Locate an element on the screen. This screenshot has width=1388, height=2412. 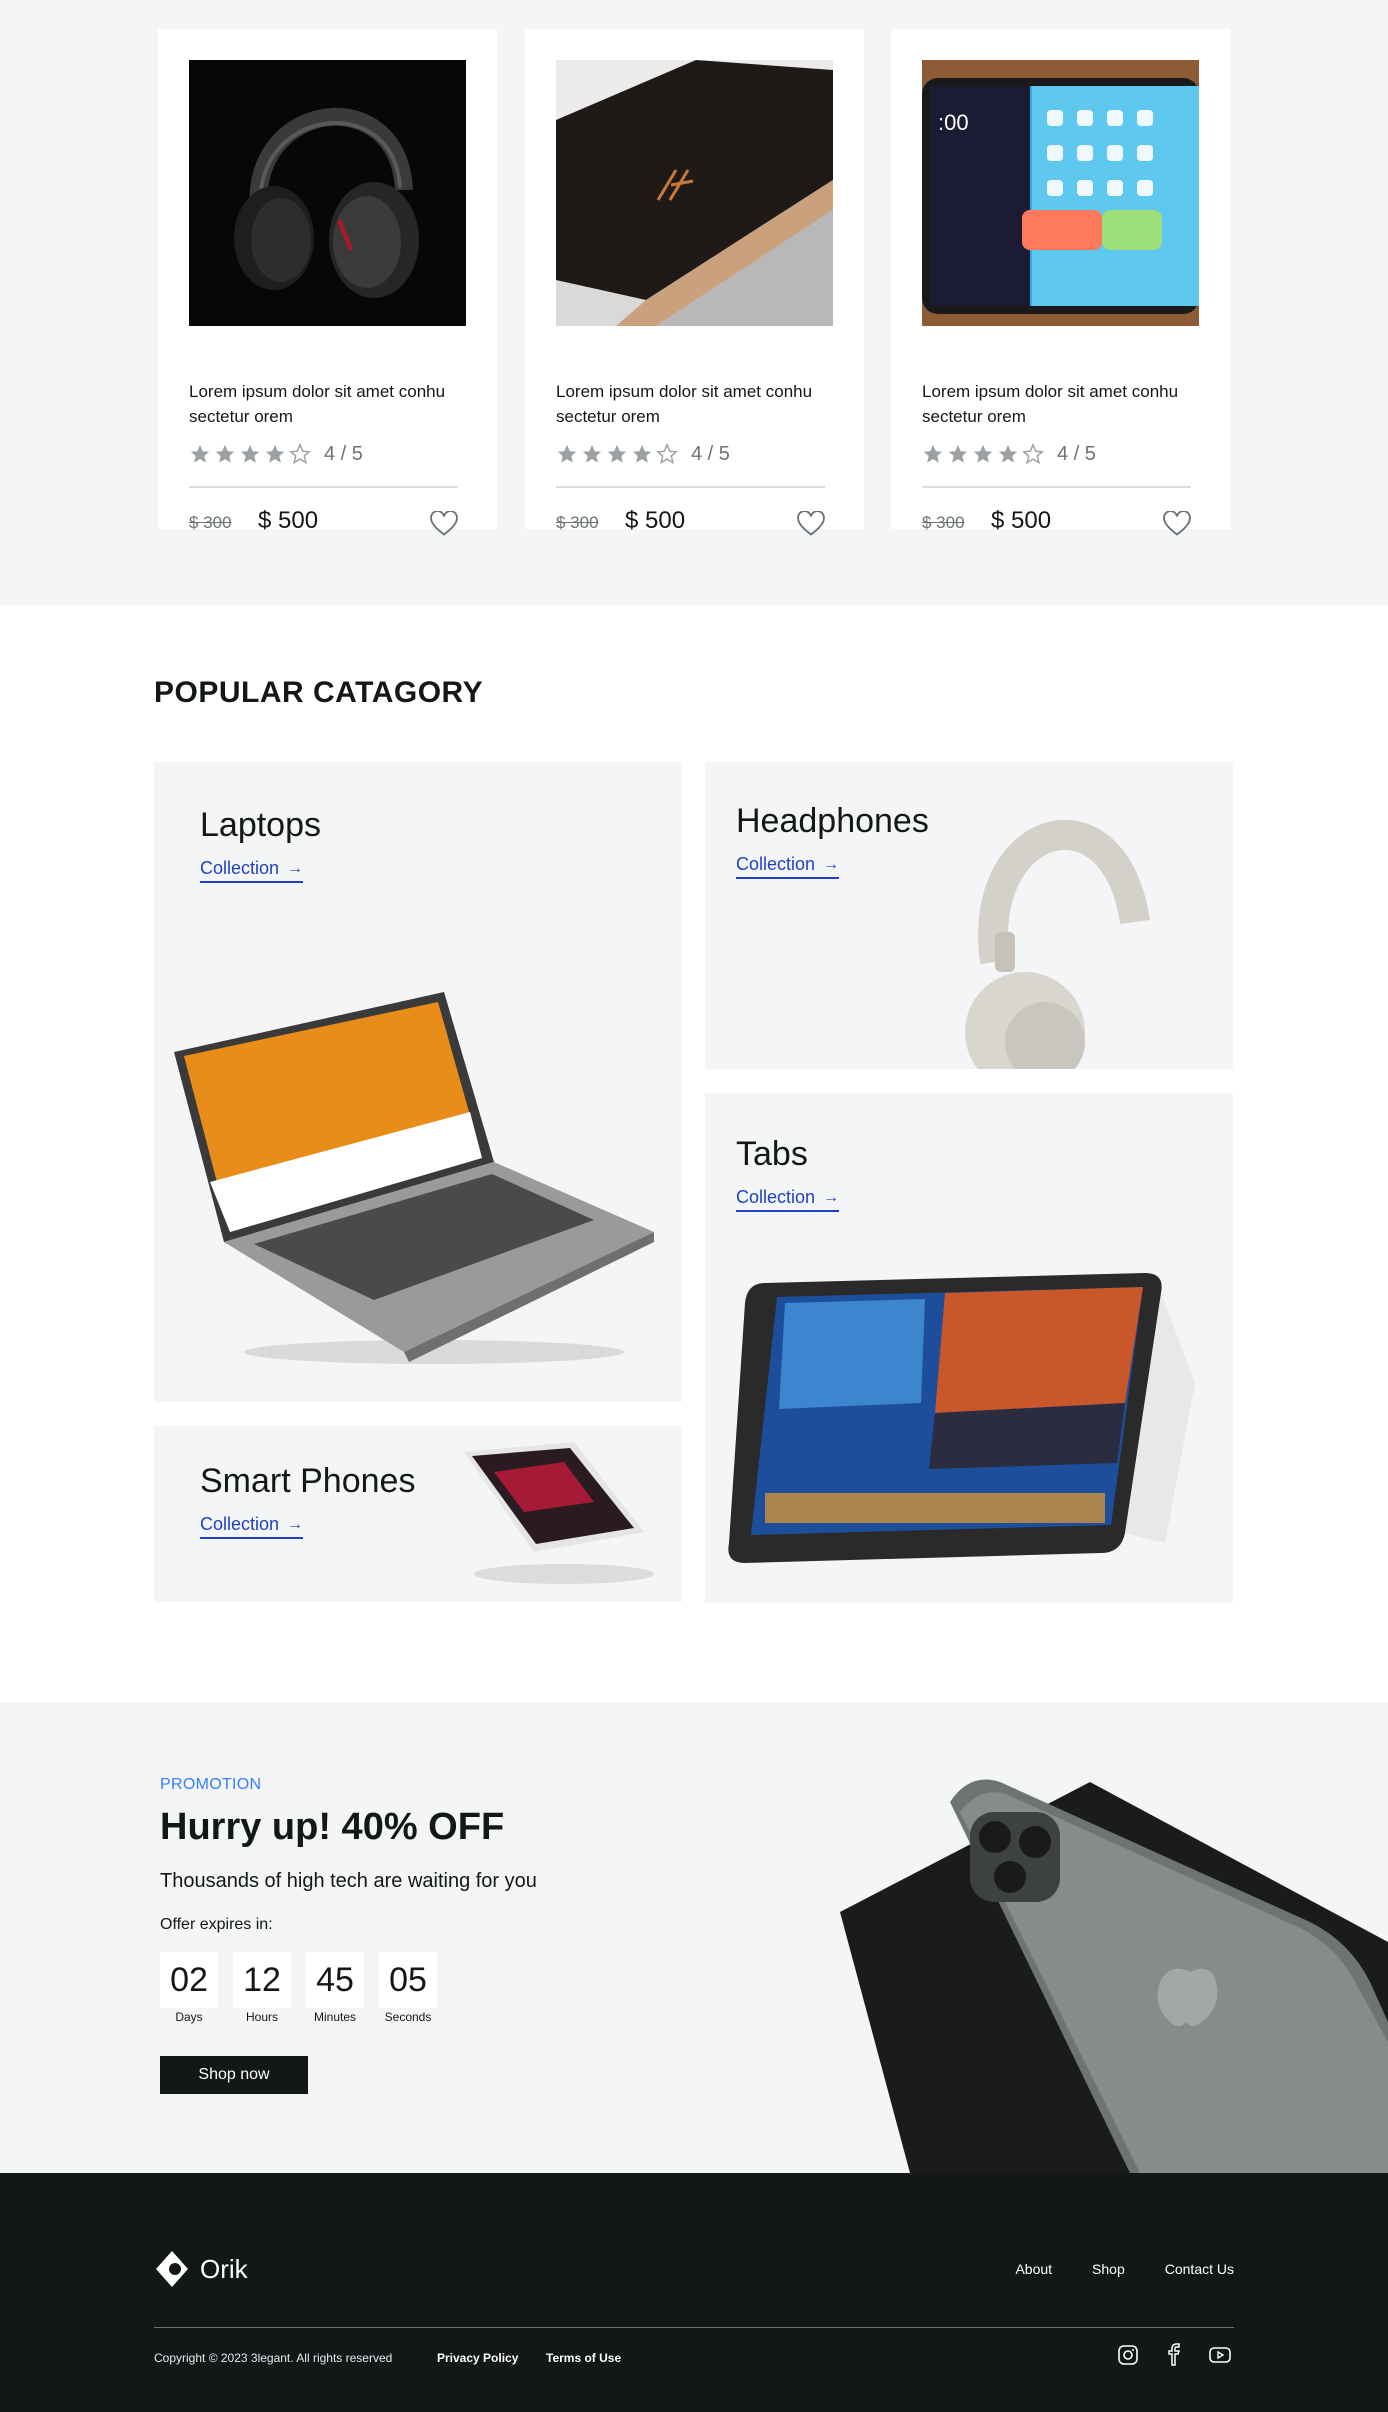
footer-link-shop: Shop is located at coordinates (1108, 2269).